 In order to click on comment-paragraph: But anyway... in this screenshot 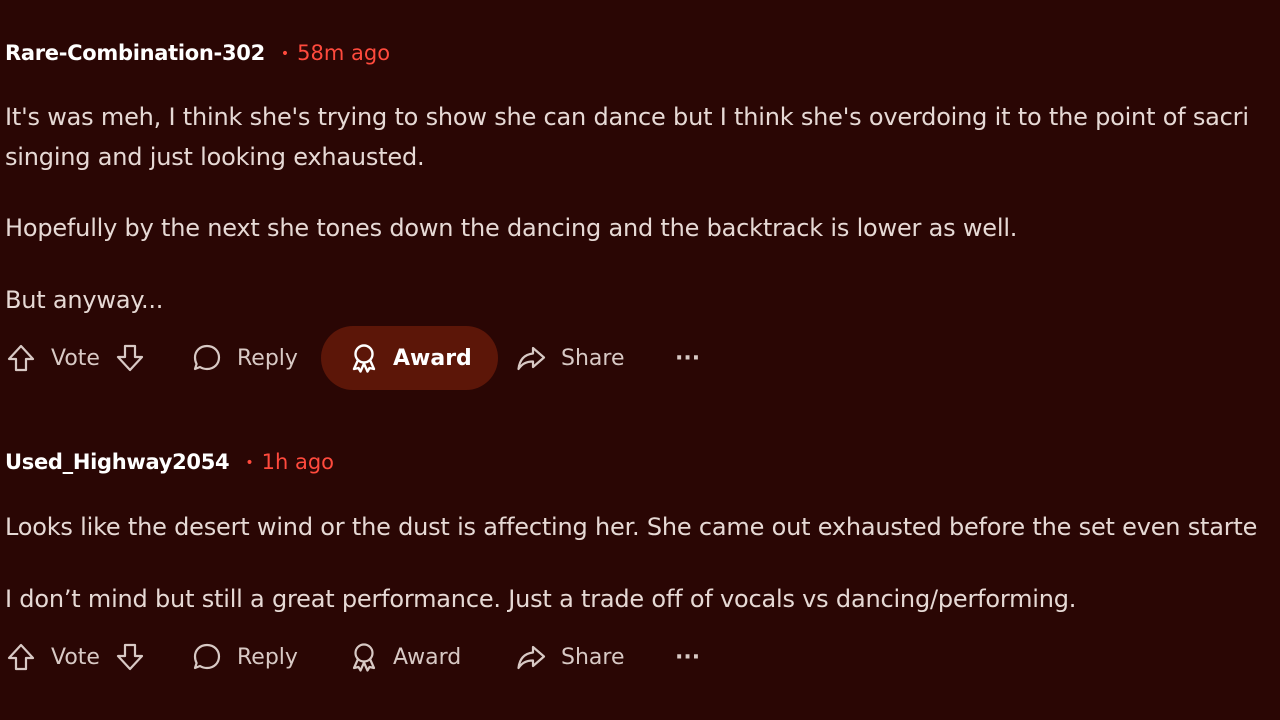, I will do `click(84, 300)`.